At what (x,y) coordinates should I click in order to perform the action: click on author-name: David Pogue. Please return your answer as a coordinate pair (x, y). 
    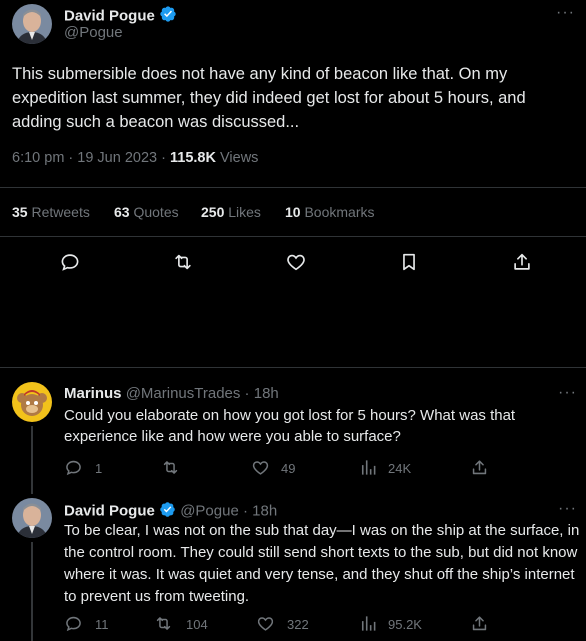
    Looking at the image, I should click on (109, 15).